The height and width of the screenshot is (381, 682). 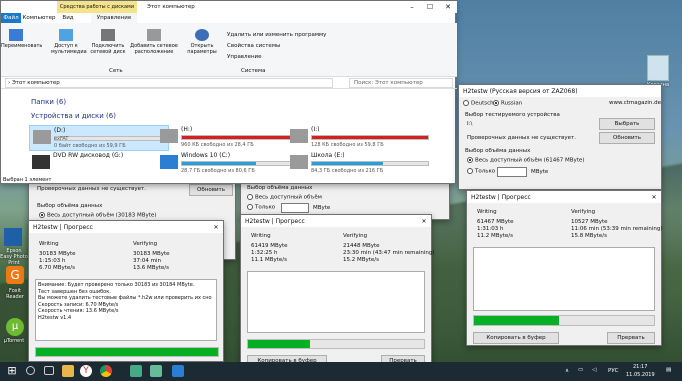 I want to click on dev-label: Выбор тестируемого устройства, so click(x=512, y=115).